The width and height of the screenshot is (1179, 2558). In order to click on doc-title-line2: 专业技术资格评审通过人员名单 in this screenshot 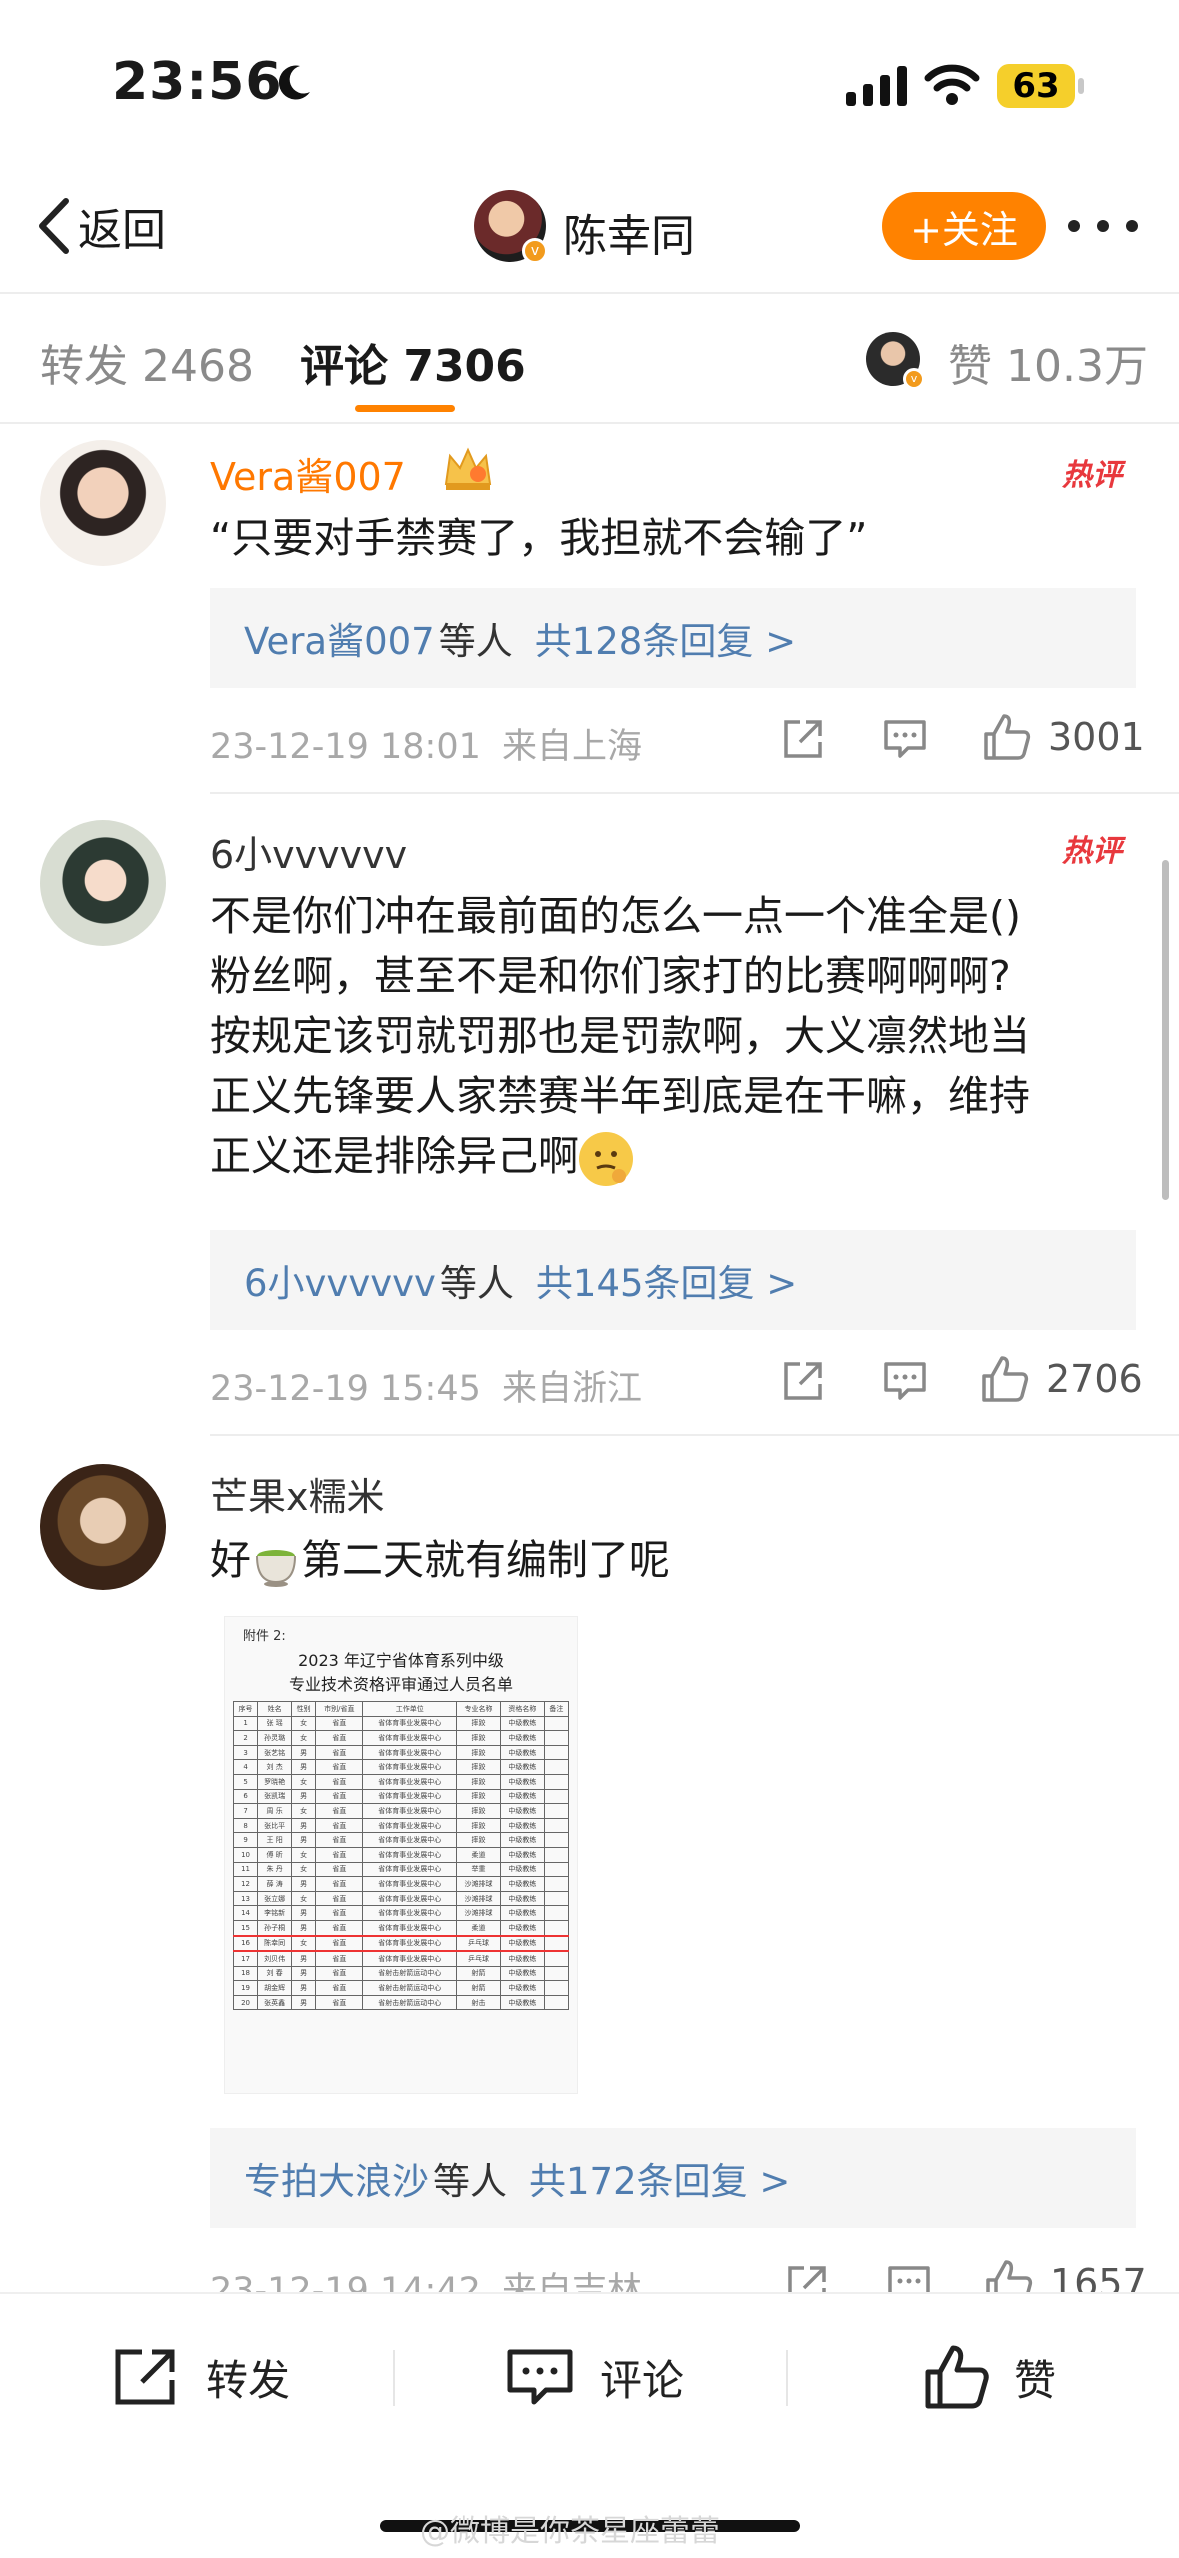, I will do `click(400, 1684)`.